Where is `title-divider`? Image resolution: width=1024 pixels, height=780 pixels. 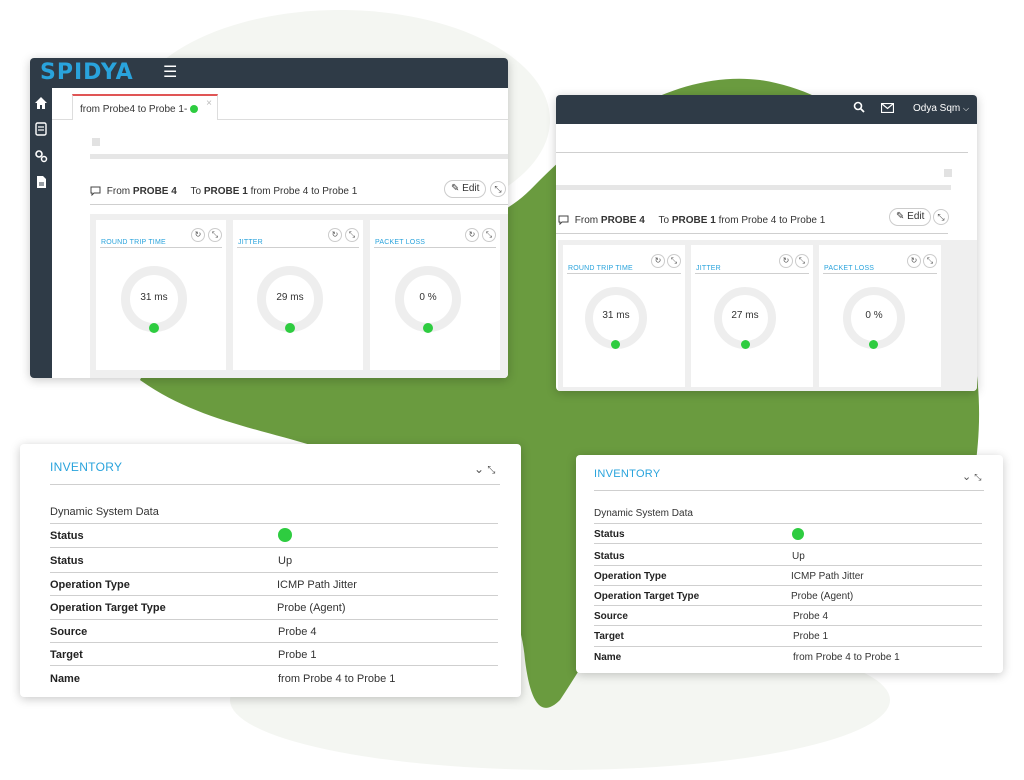
title-divider is located at coordinates (275, 484).